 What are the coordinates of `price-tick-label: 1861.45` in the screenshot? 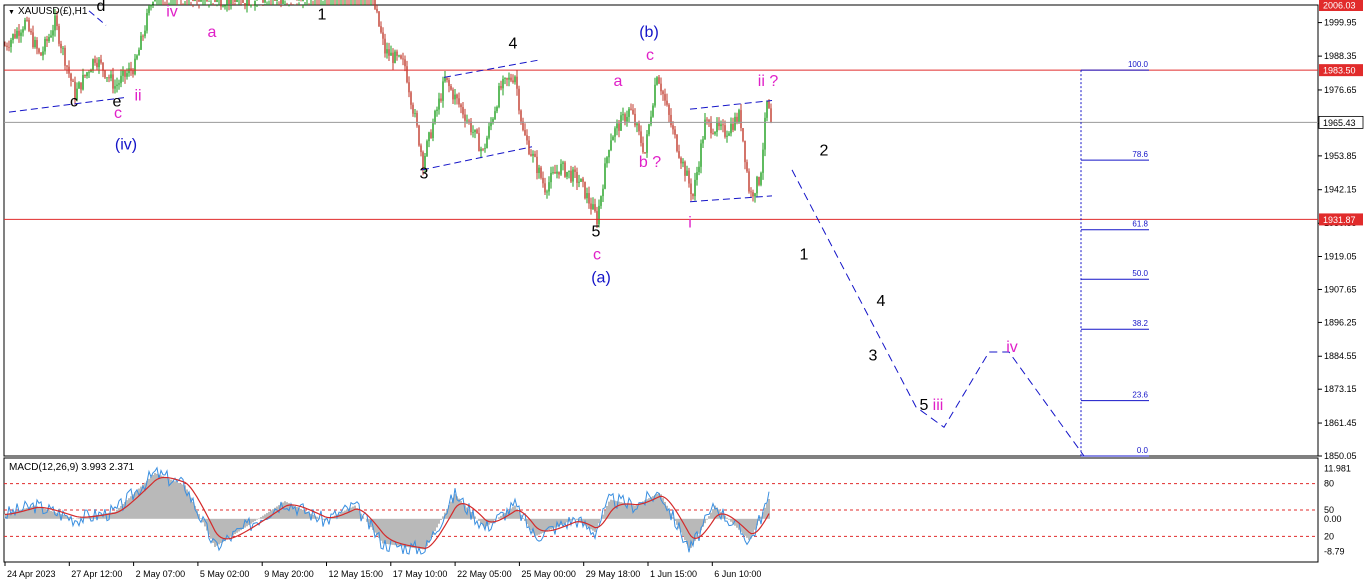 It's located at (1340, 423).